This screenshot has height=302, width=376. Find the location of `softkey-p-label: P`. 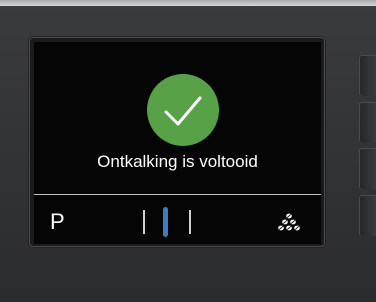

softkey-p-label: P is located at coordinates (60, 222).